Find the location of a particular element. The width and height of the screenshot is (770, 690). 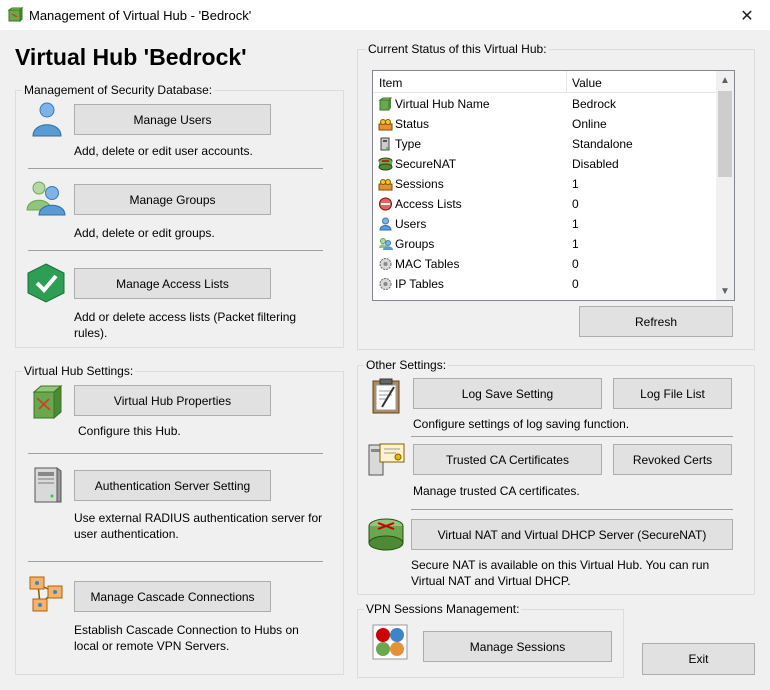

status-item: IP Tables is located at coordinates (419, 284).